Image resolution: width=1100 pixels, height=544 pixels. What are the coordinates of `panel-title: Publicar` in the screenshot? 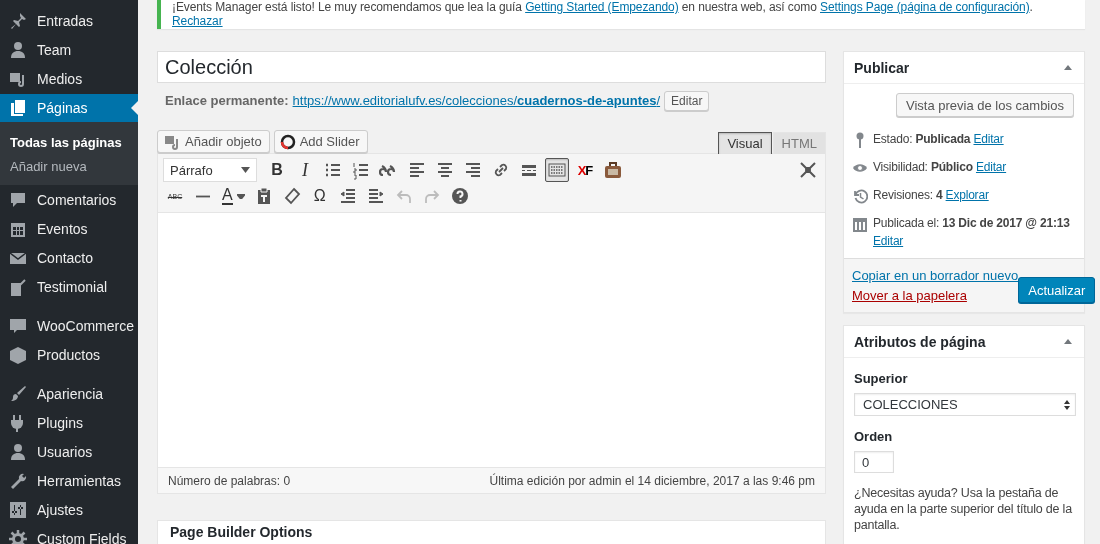 It's located at (882, 67).